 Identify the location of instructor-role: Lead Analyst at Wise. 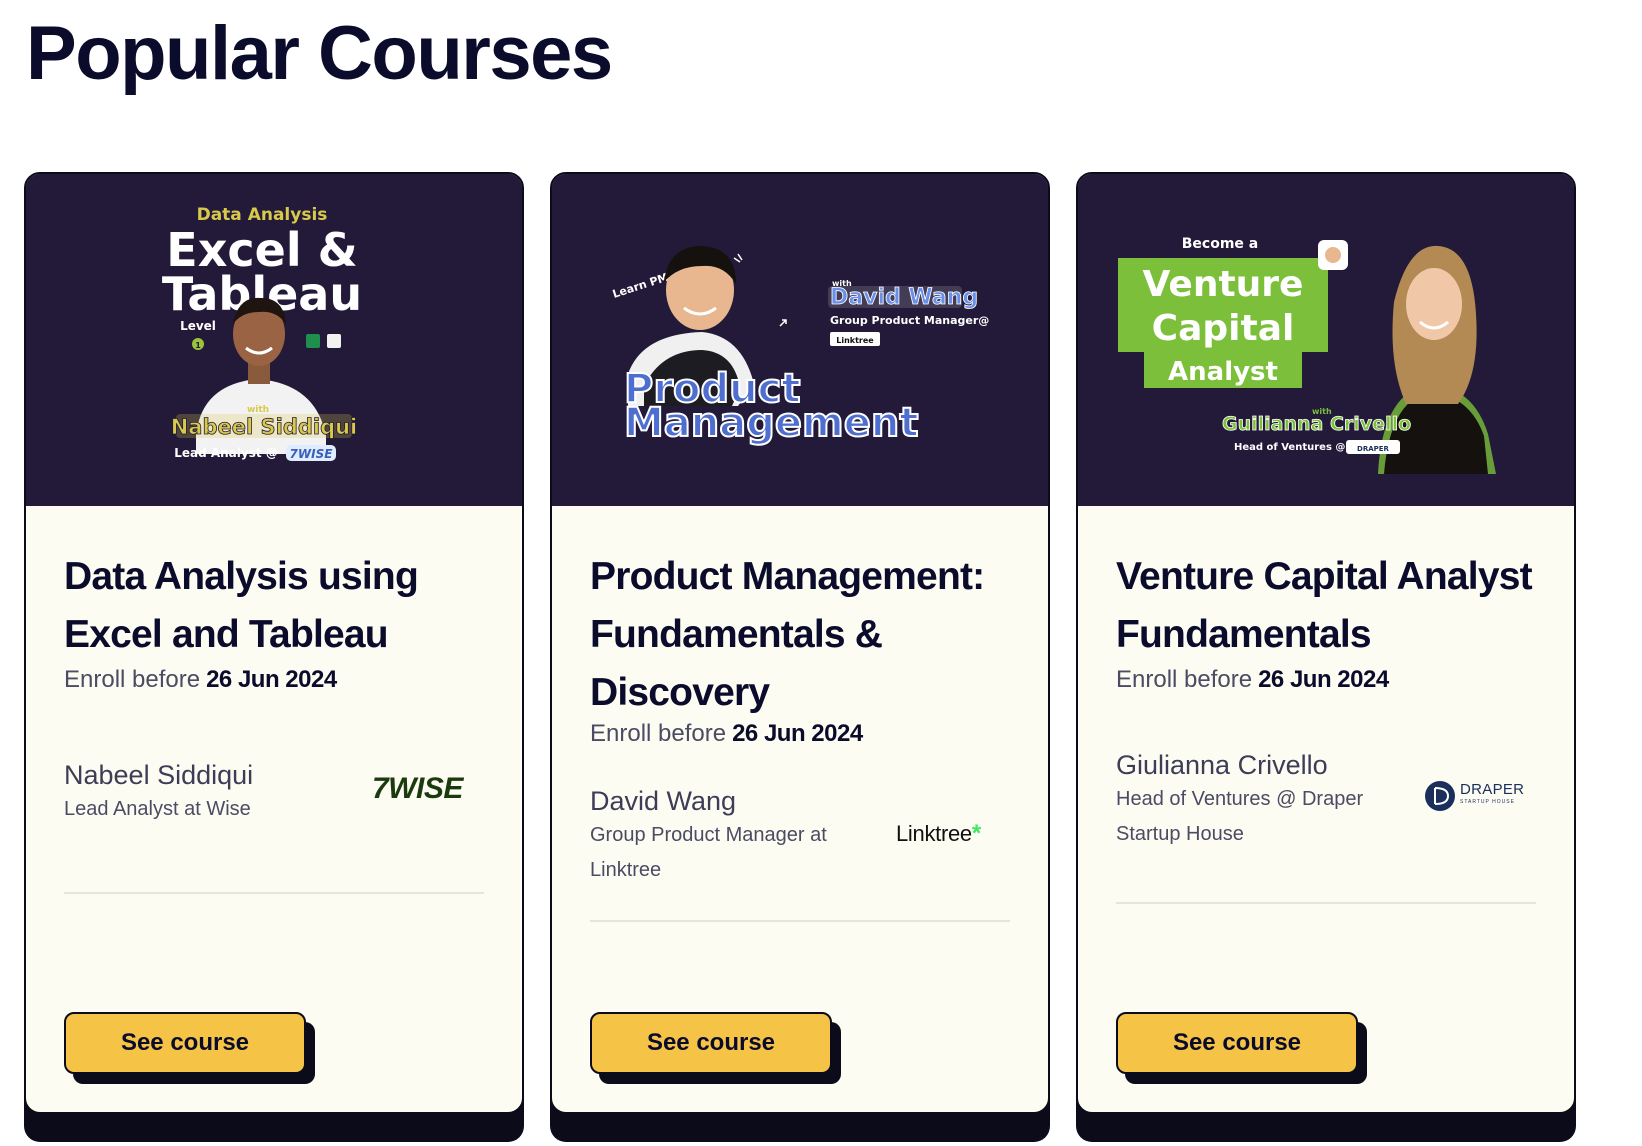
(157, 809).